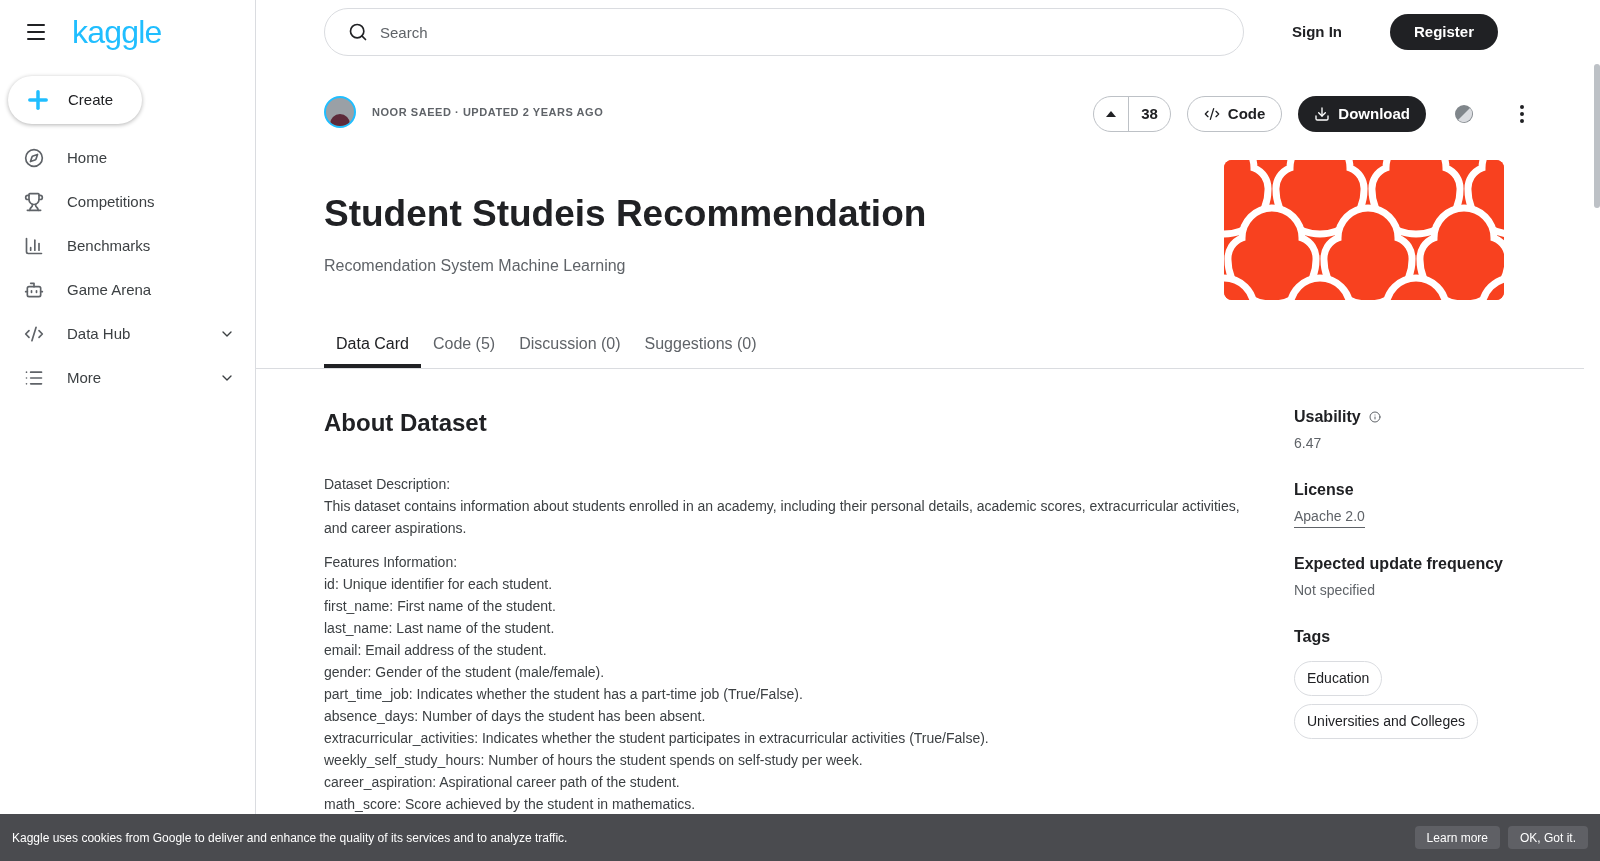 This screenshot has height=861, width=1600. Describe the element at coordinates (570, 348) in the screenshot. I see `tab: Discussion (0)` at that location.